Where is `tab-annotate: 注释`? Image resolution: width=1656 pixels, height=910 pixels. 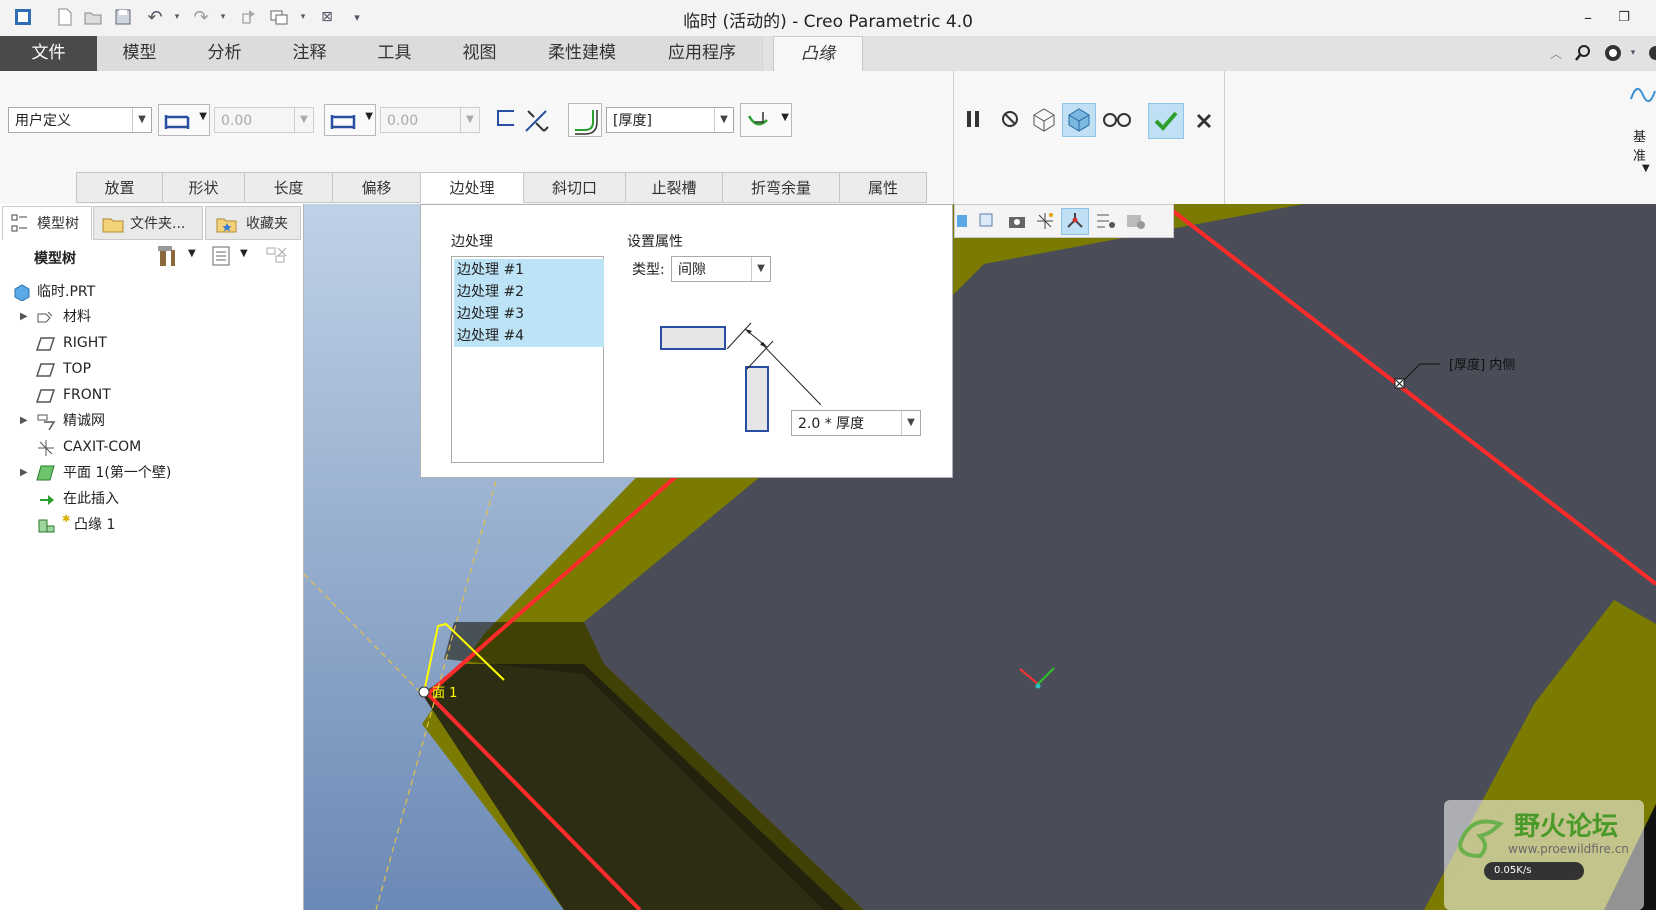
tab-annotate: 注释 is located at coordinates (310, 53).